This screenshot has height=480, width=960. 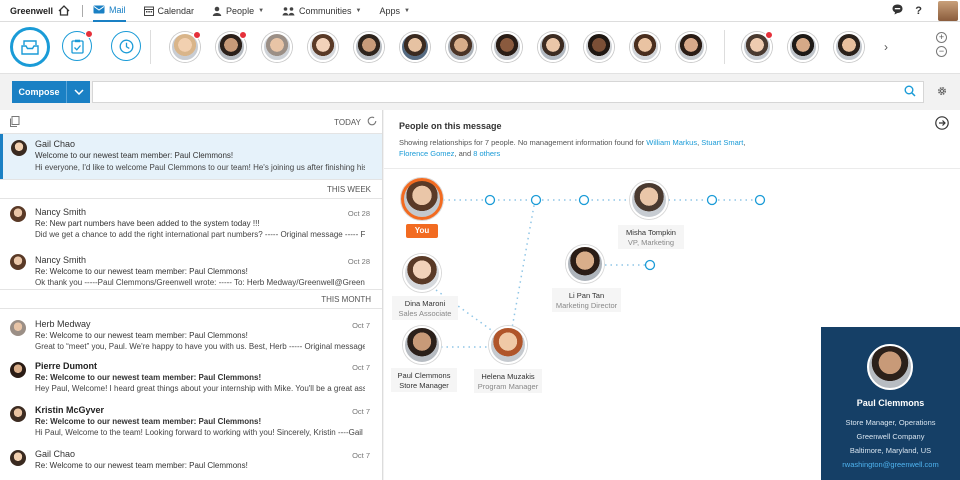 I want to click on person-card: Misha Tompkin VP, Marketing, so click(x=651, y=237).